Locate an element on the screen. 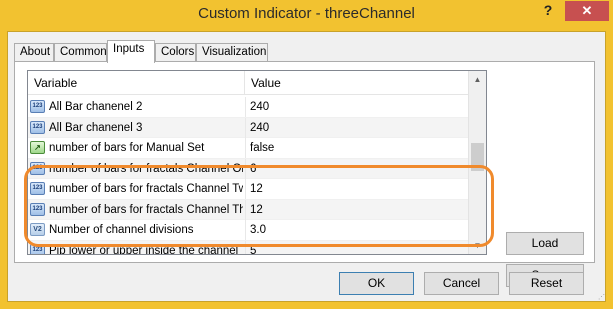 The image size is (613, 309). row-variable: number of bars for fractals Channel One is located at coordinates (146, 168).